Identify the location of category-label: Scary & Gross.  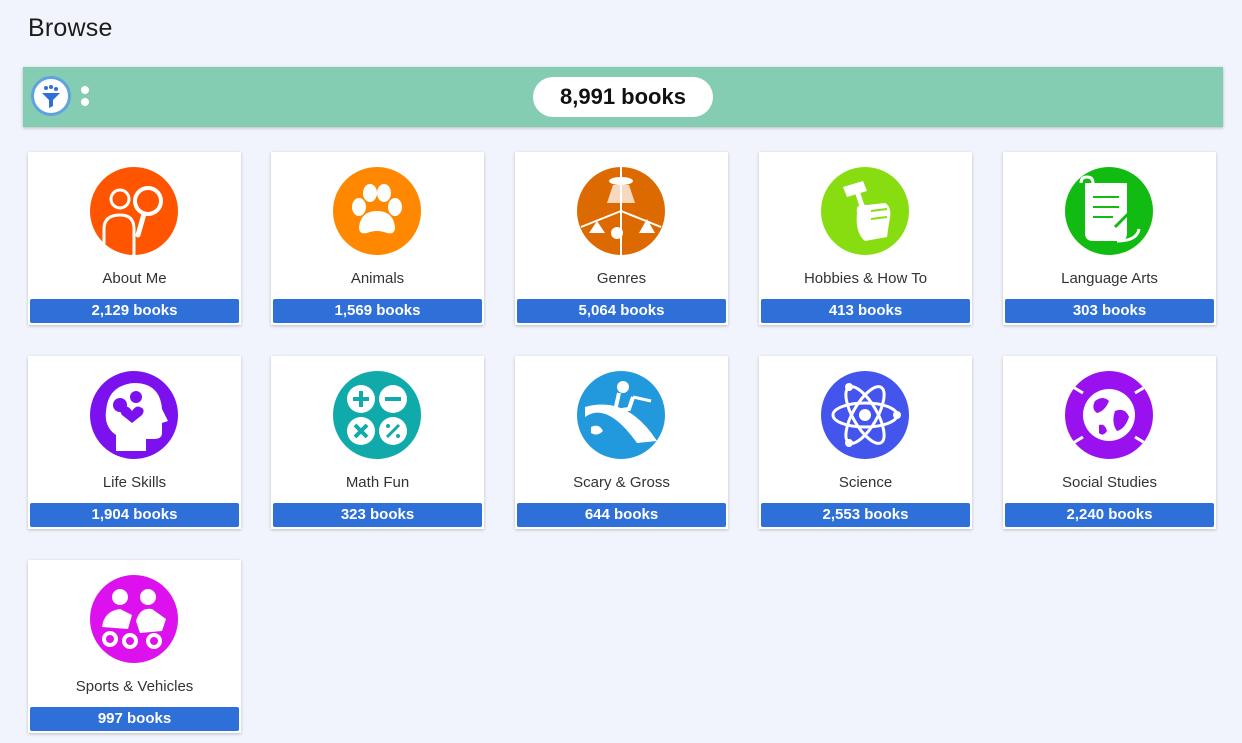
(621, 482).